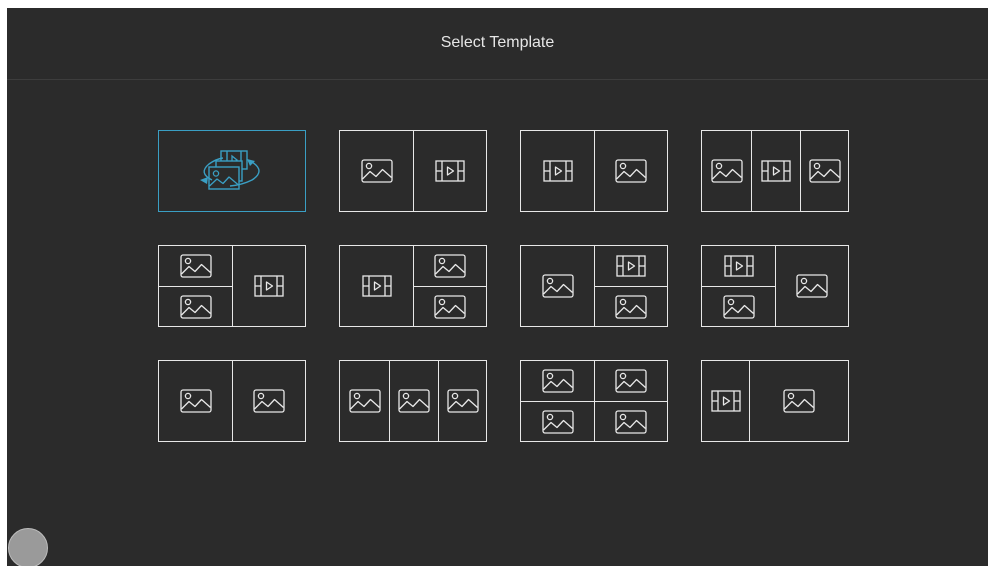 The width and height of the screenshot is (992, 566). I want to click on template-video-image-stack-image, so click(775, 286).